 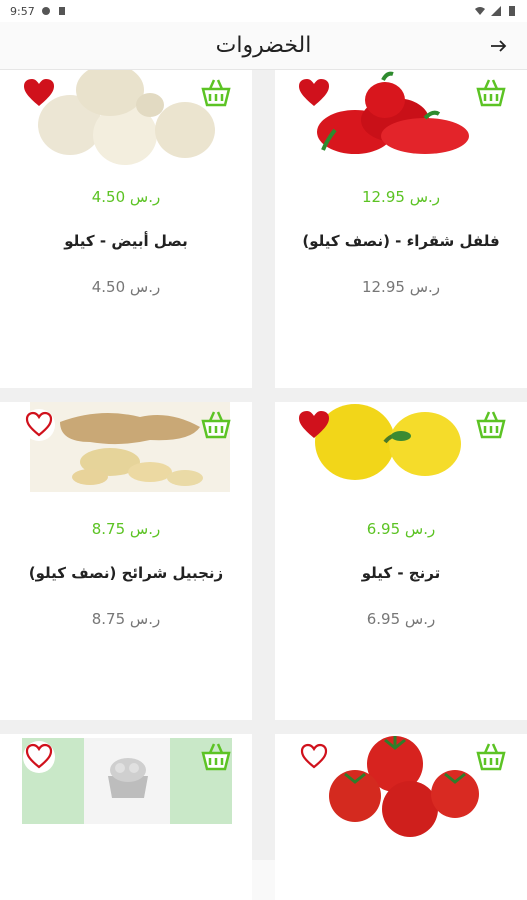 I want to click on app-bar: الخضروات, so click(x=263, y=46).